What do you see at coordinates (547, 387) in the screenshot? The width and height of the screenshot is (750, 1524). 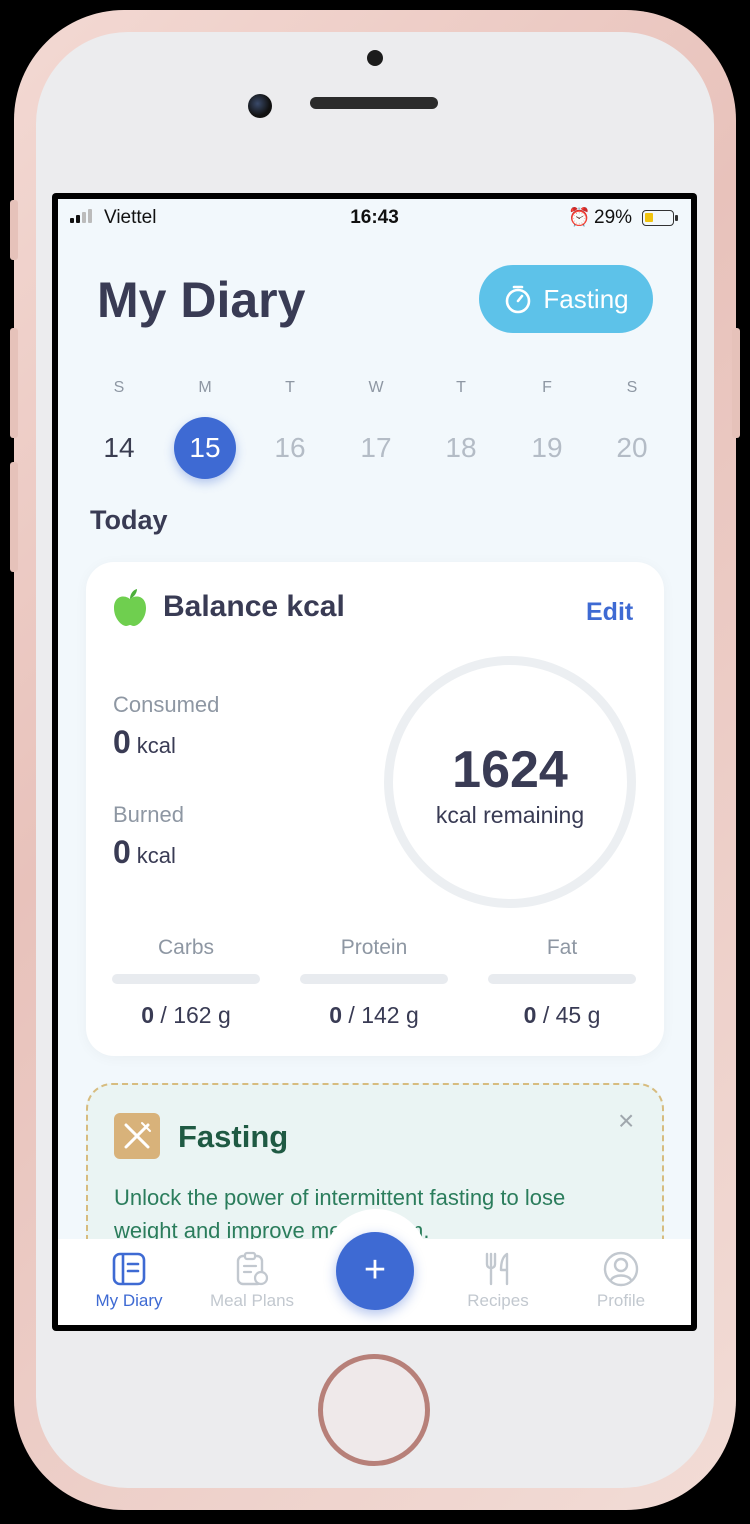 I see `day-letter: F` at bounding box center [547, 387].